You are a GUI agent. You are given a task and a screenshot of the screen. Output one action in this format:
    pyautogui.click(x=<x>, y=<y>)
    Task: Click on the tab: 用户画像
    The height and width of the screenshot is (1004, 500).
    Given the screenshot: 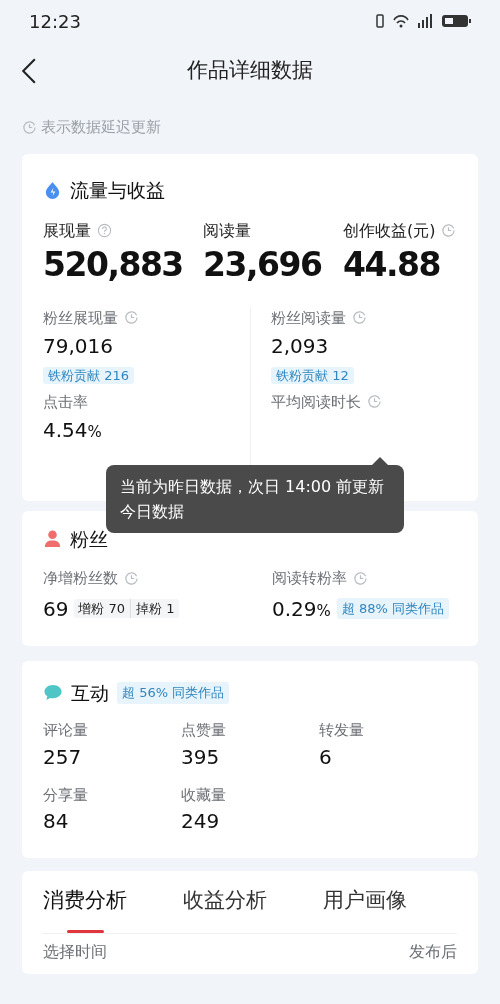 What is the action you would take?
    pyautogui.click(x=365, y=909)
    